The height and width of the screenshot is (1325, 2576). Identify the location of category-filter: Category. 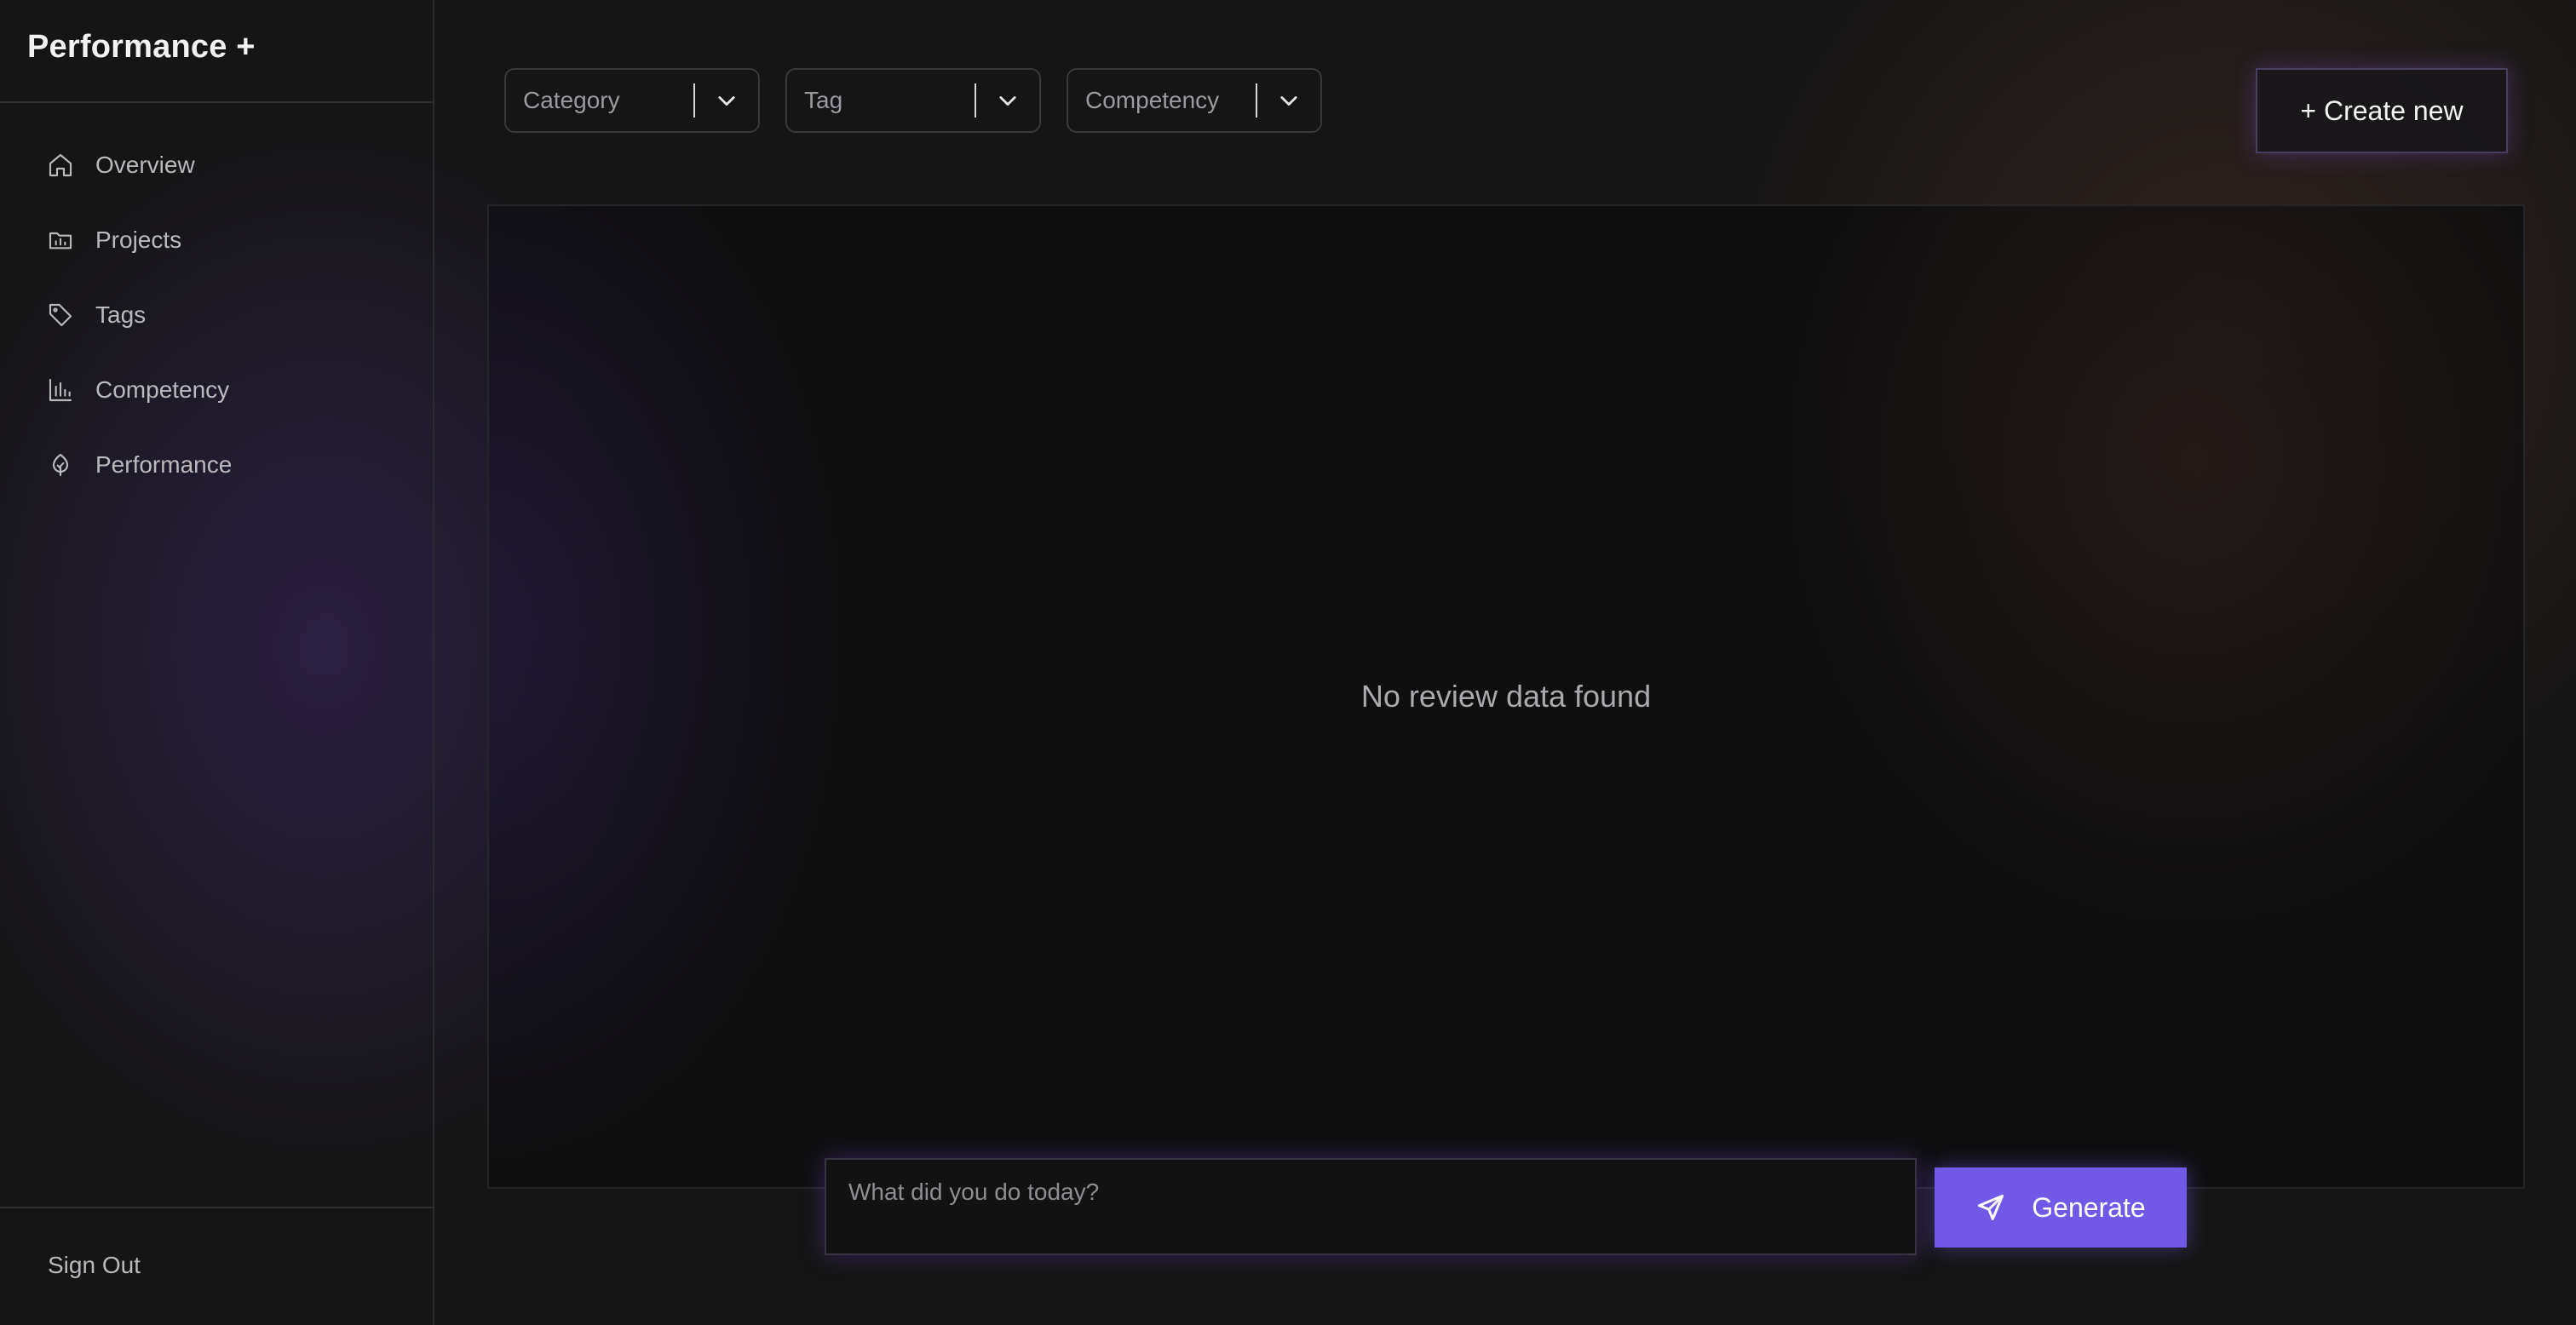
(632, 100).